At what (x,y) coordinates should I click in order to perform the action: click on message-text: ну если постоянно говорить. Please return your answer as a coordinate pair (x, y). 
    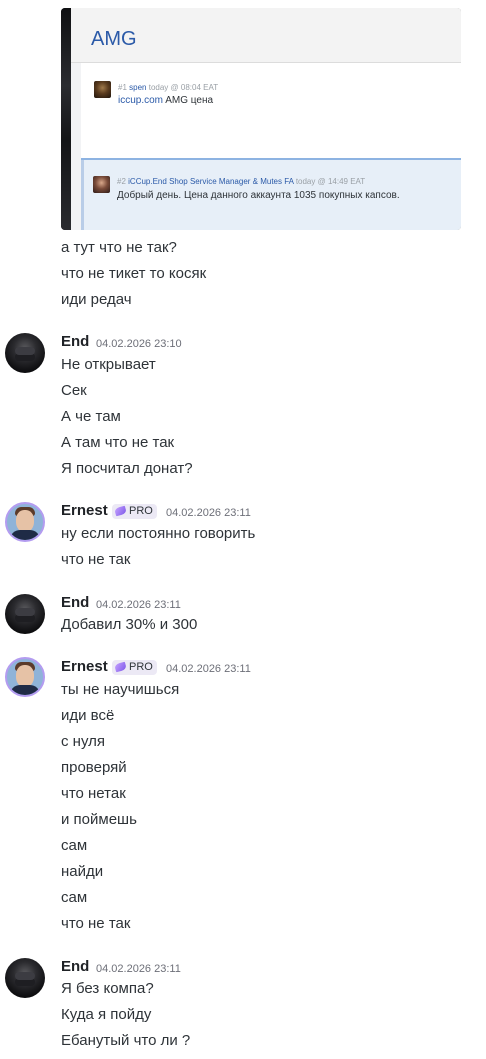
    Looking at the image, I should click on (158, 533).